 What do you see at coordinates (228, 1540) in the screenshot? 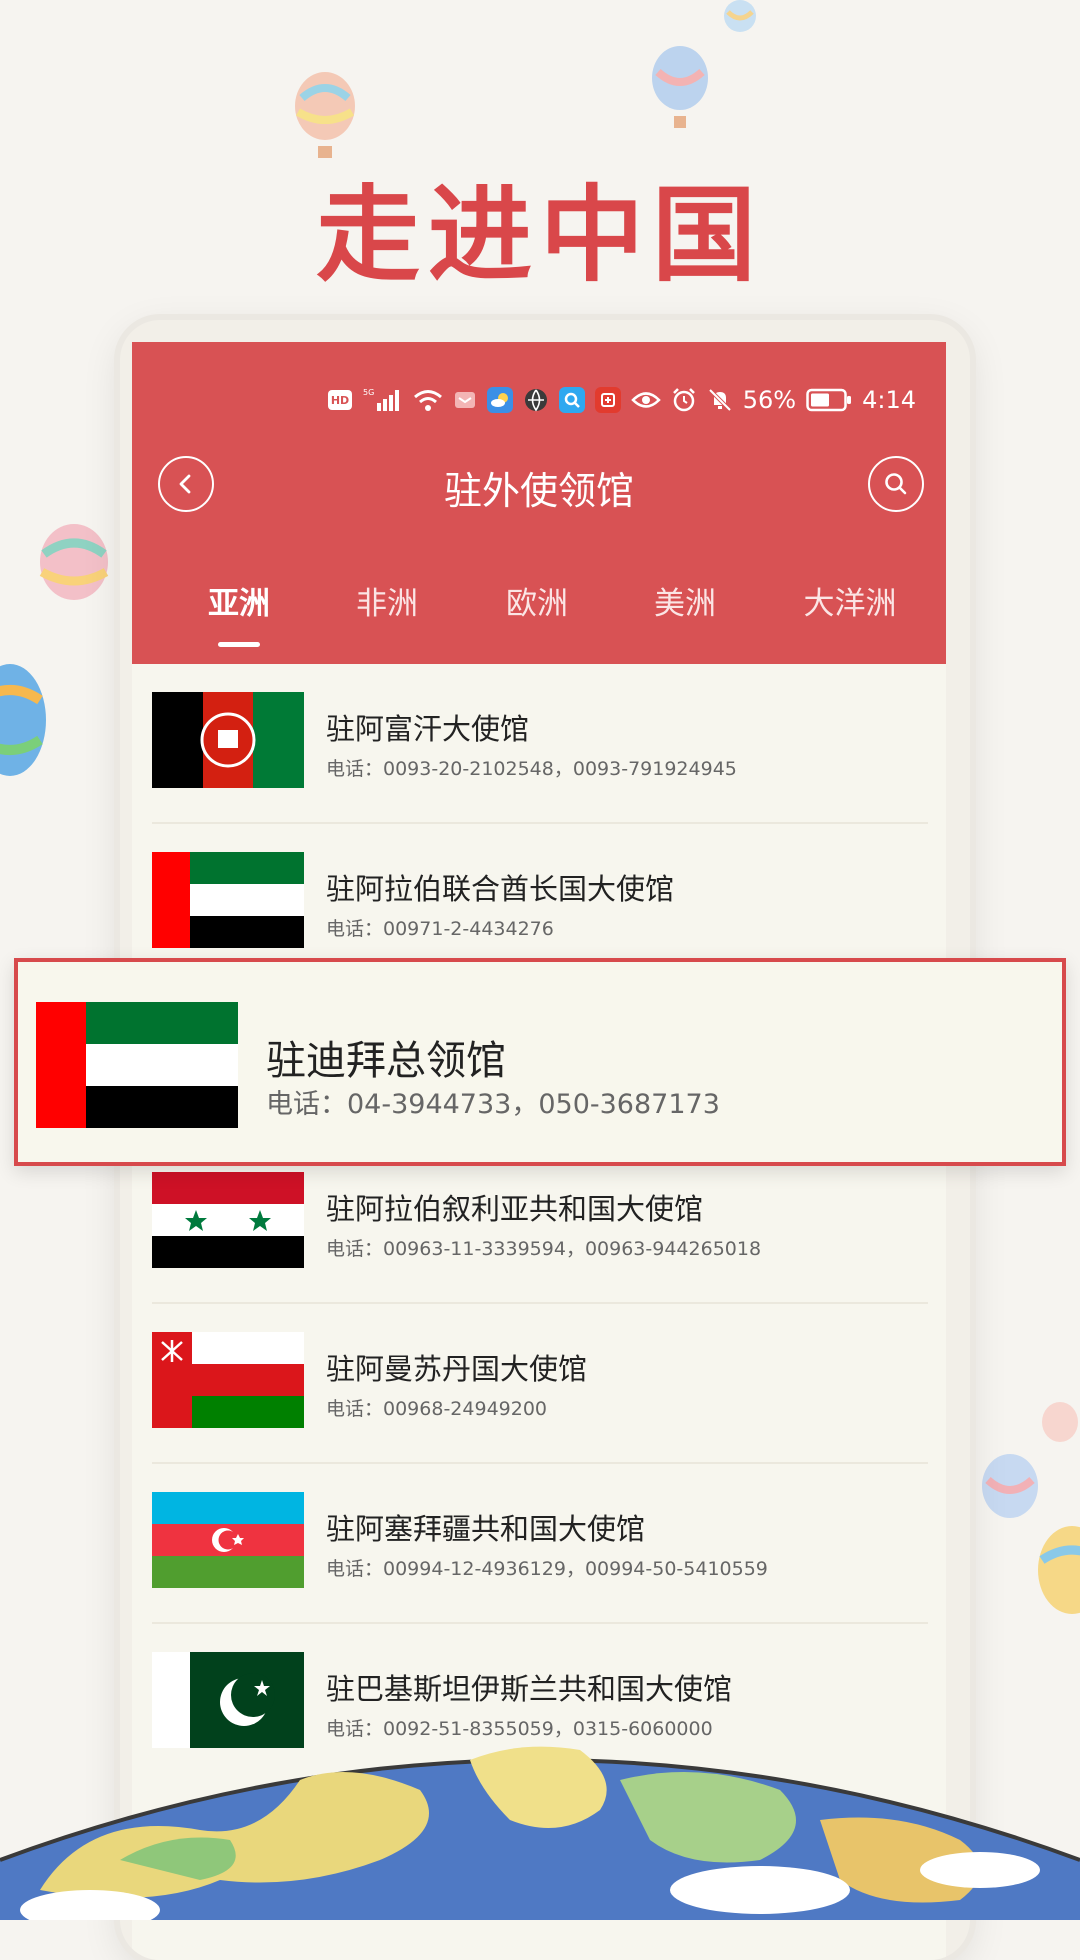
I see `azerbaijan-flag` at bounding box center [228, 1540].